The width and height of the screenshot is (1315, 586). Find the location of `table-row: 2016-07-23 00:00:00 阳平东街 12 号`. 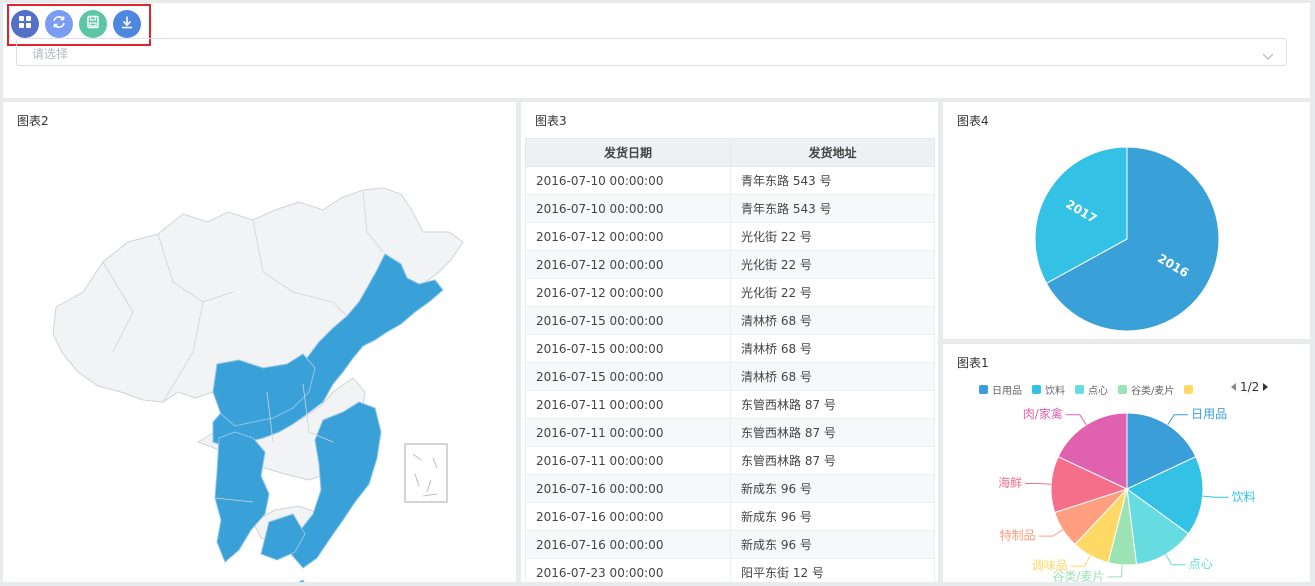

table-row: 2016-07-23 00:00:00 阳平东街 12 号 is located at coordinates (730, 570).